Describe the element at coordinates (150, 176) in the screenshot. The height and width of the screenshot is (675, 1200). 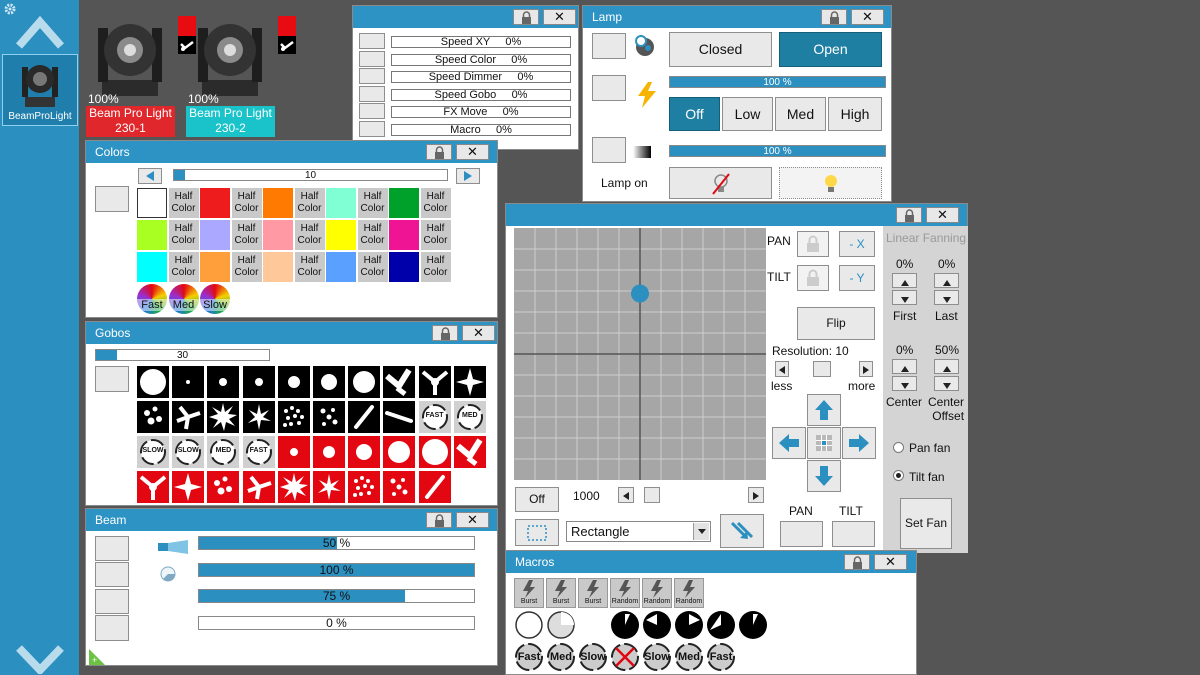
I see `color-prev-button` at that location.